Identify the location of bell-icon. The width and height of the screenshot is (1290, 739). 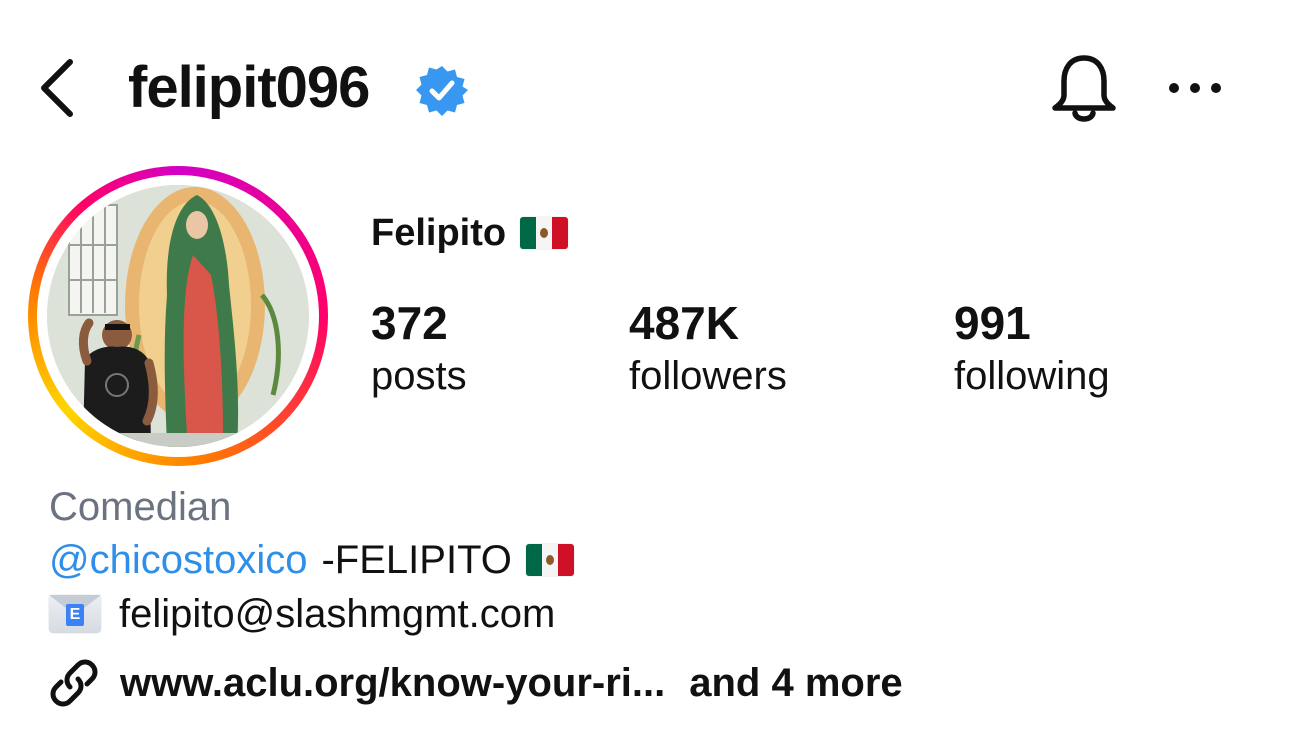
(1084, 88).